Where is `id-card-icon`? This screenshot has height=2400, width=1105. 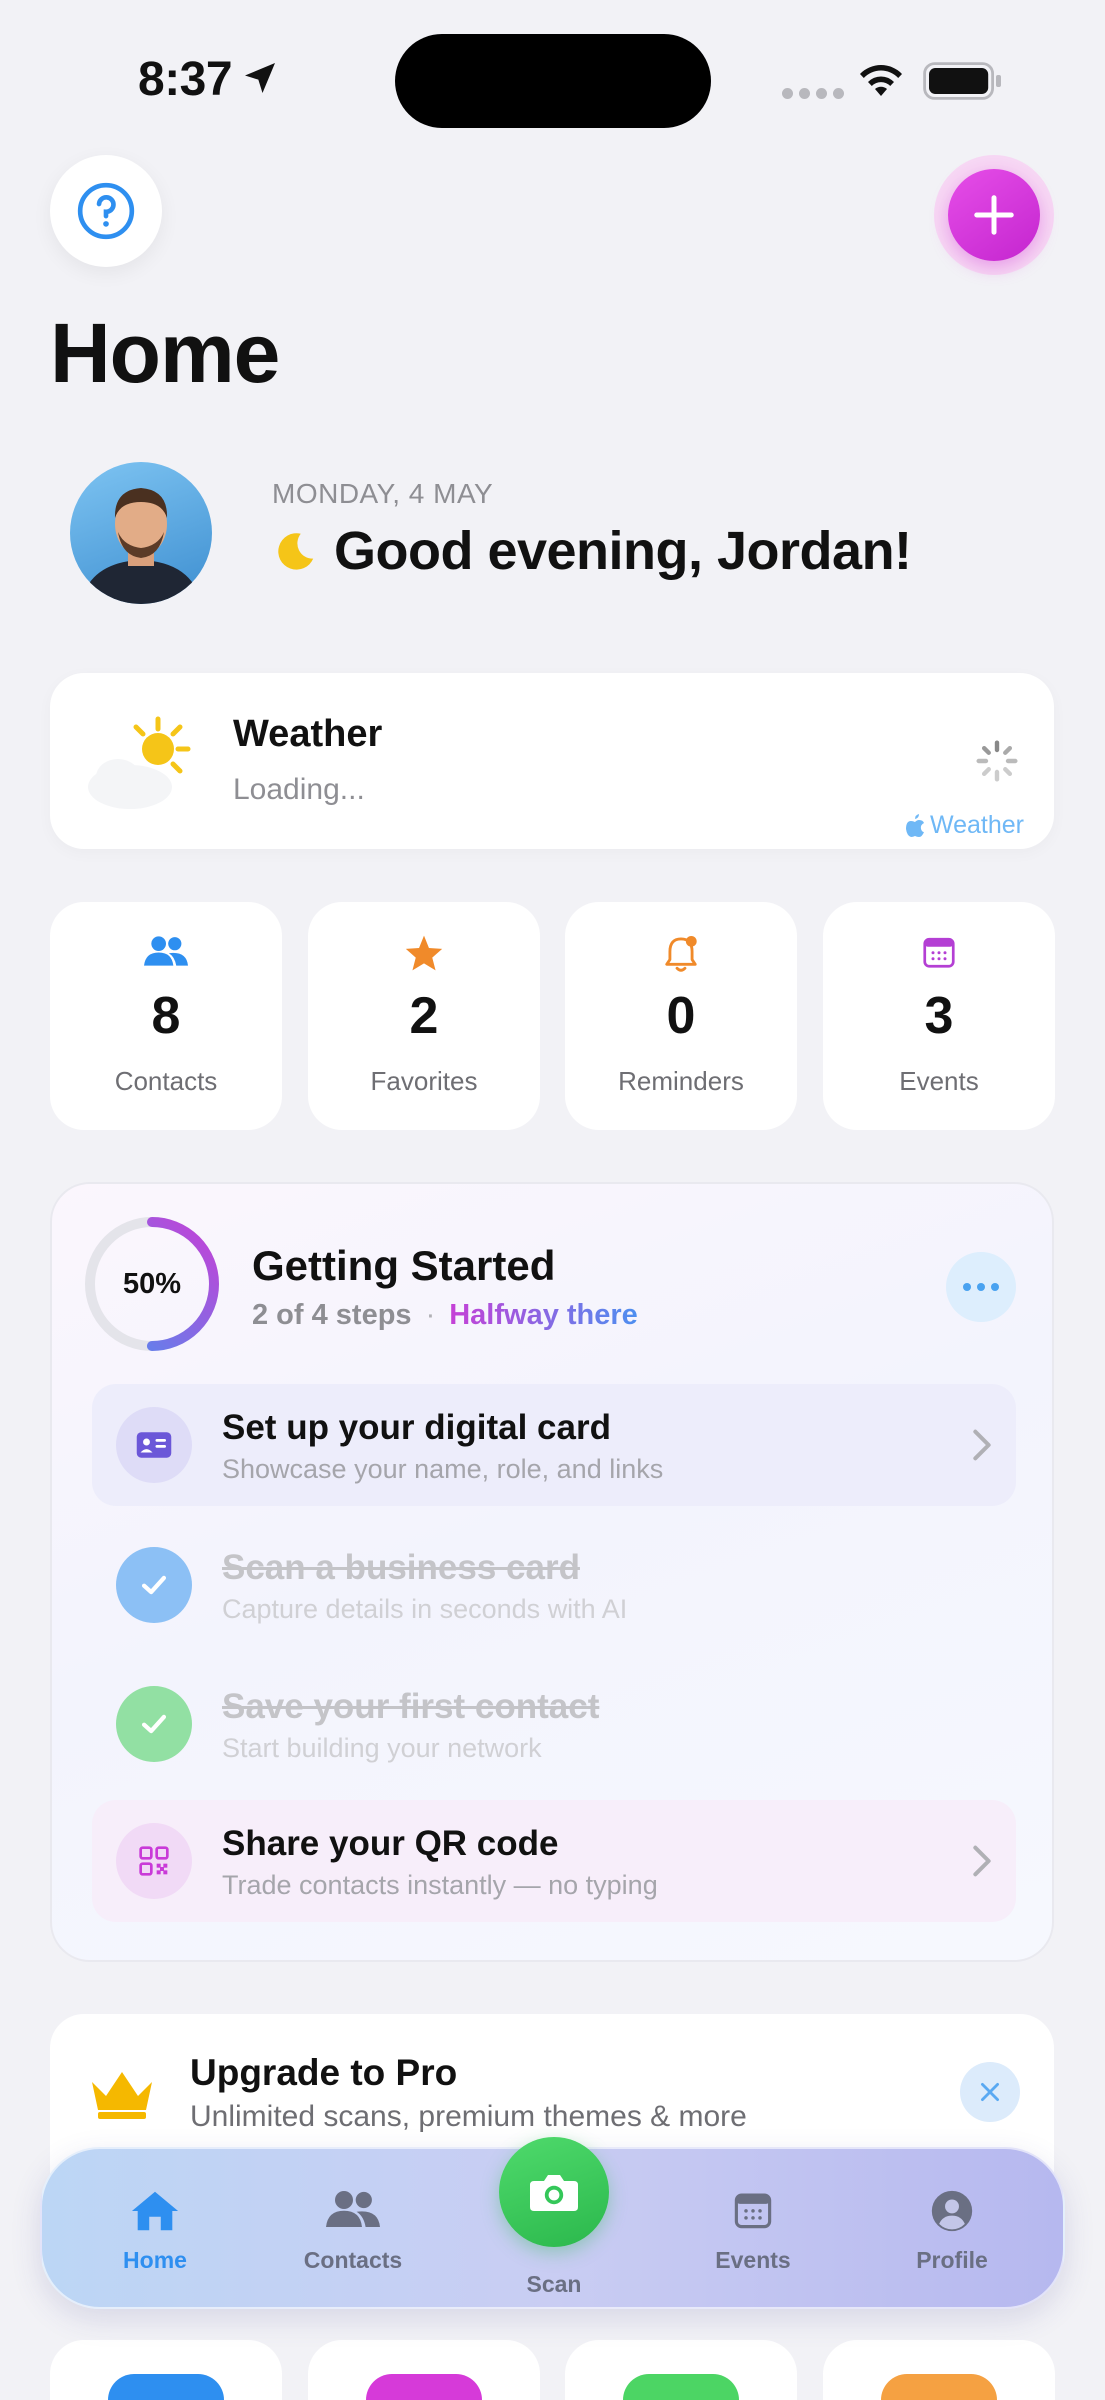
id-card-icon is located at coordinates (154, 1445).